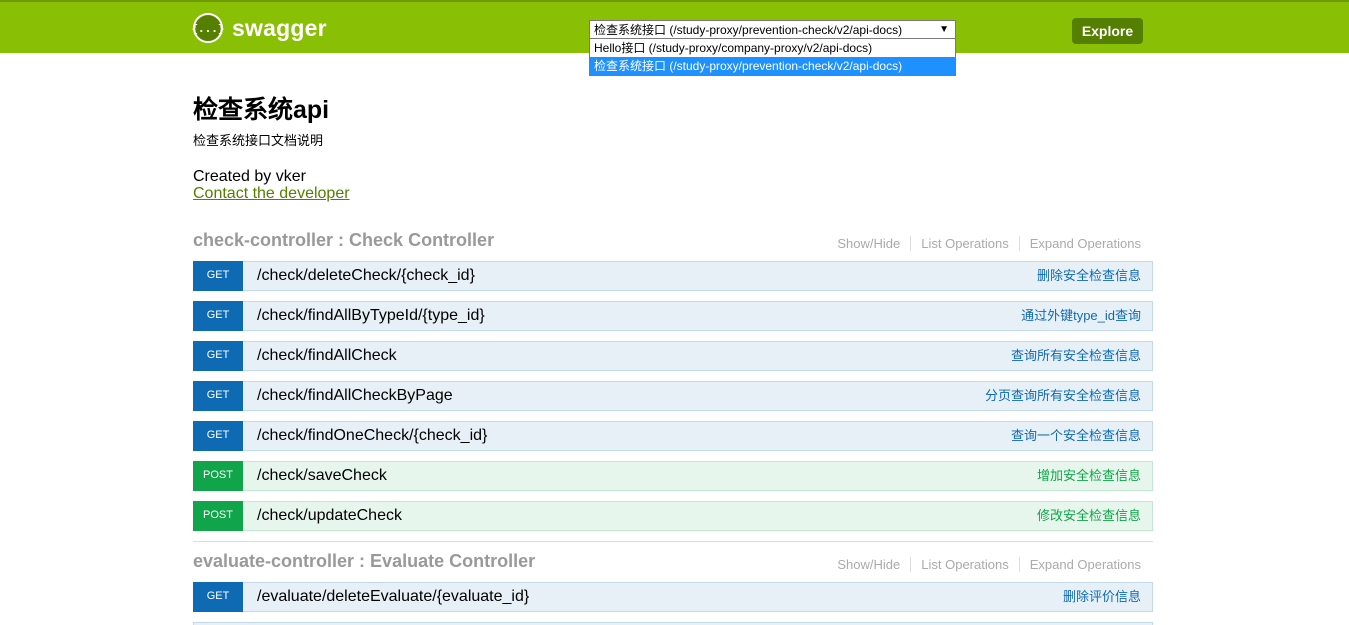 The width and height of the screenshot is (1349, 625). What do you see at coordinates (673, 541) in the screenshot?
I see `section-divider` at bounding box center [673, 541].